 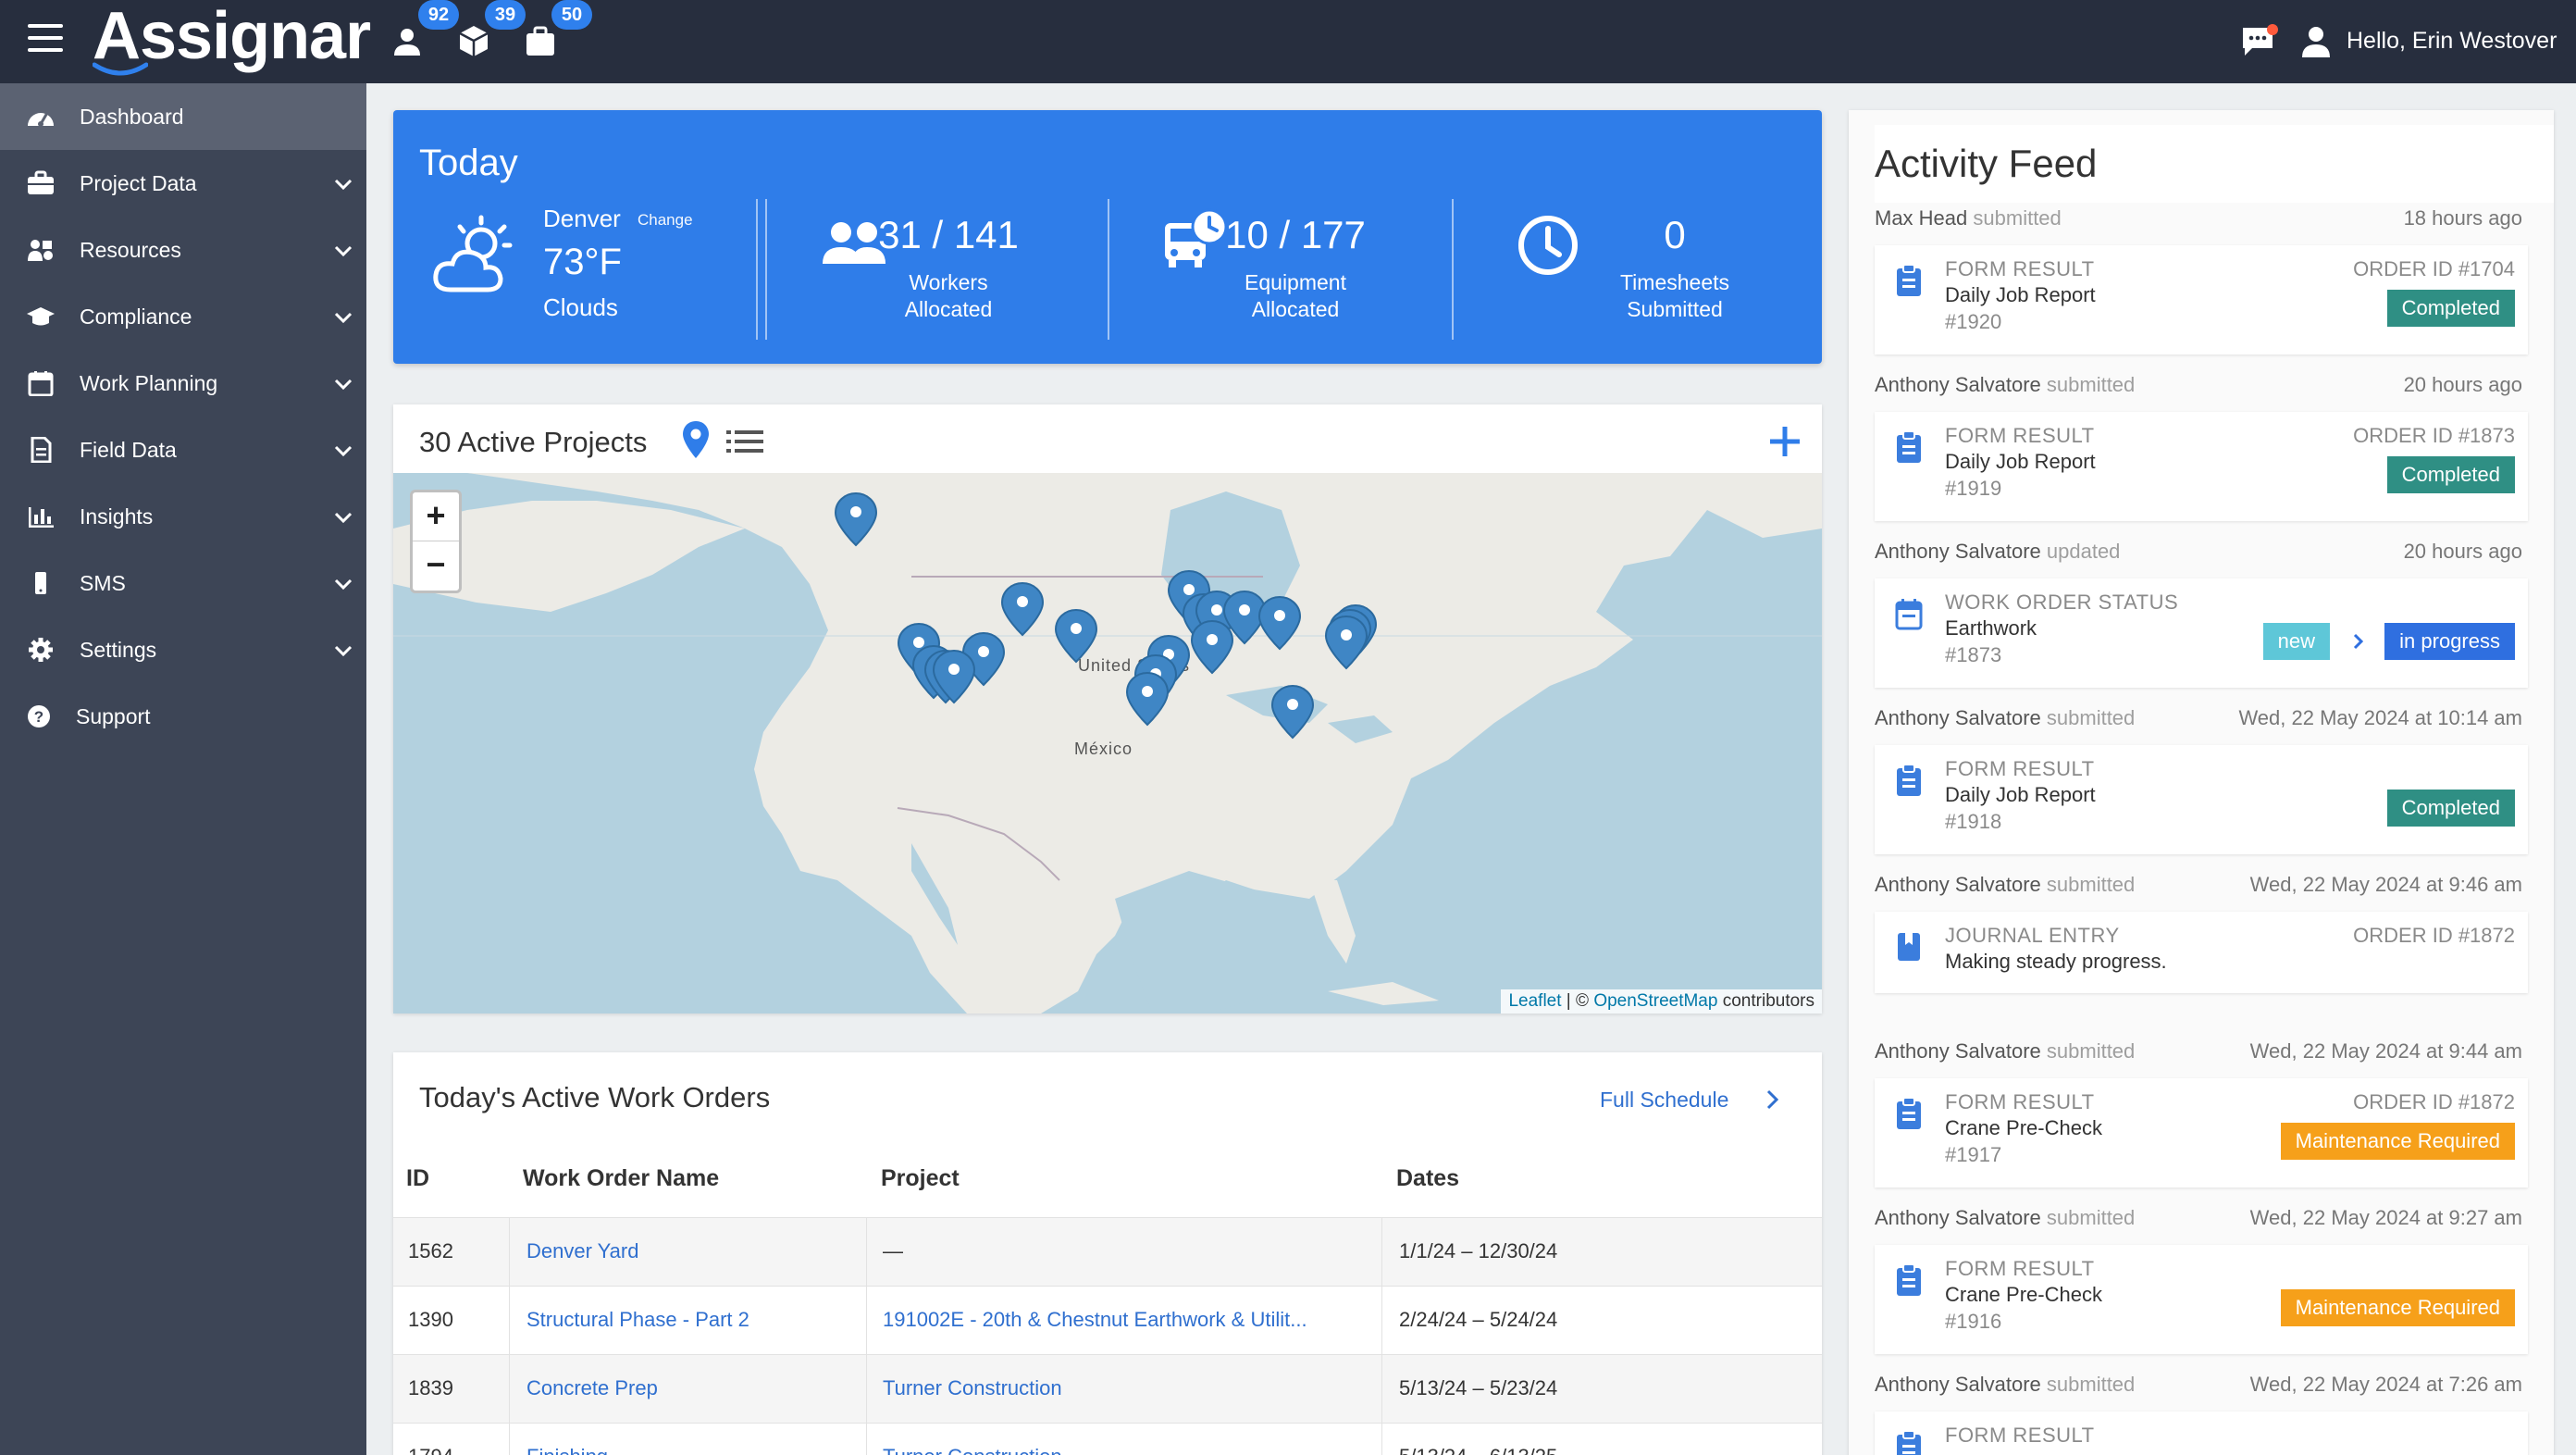 I want to click on people-icon, so click(x=407, y=40).